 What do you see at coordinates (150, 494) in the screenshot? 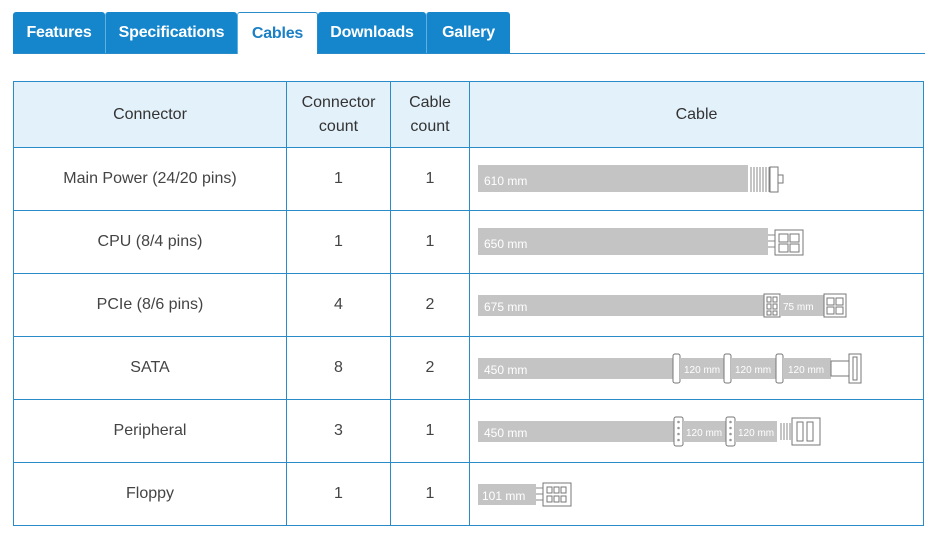
I see `connector-name: Floppy` at bounding box center [150, 494].